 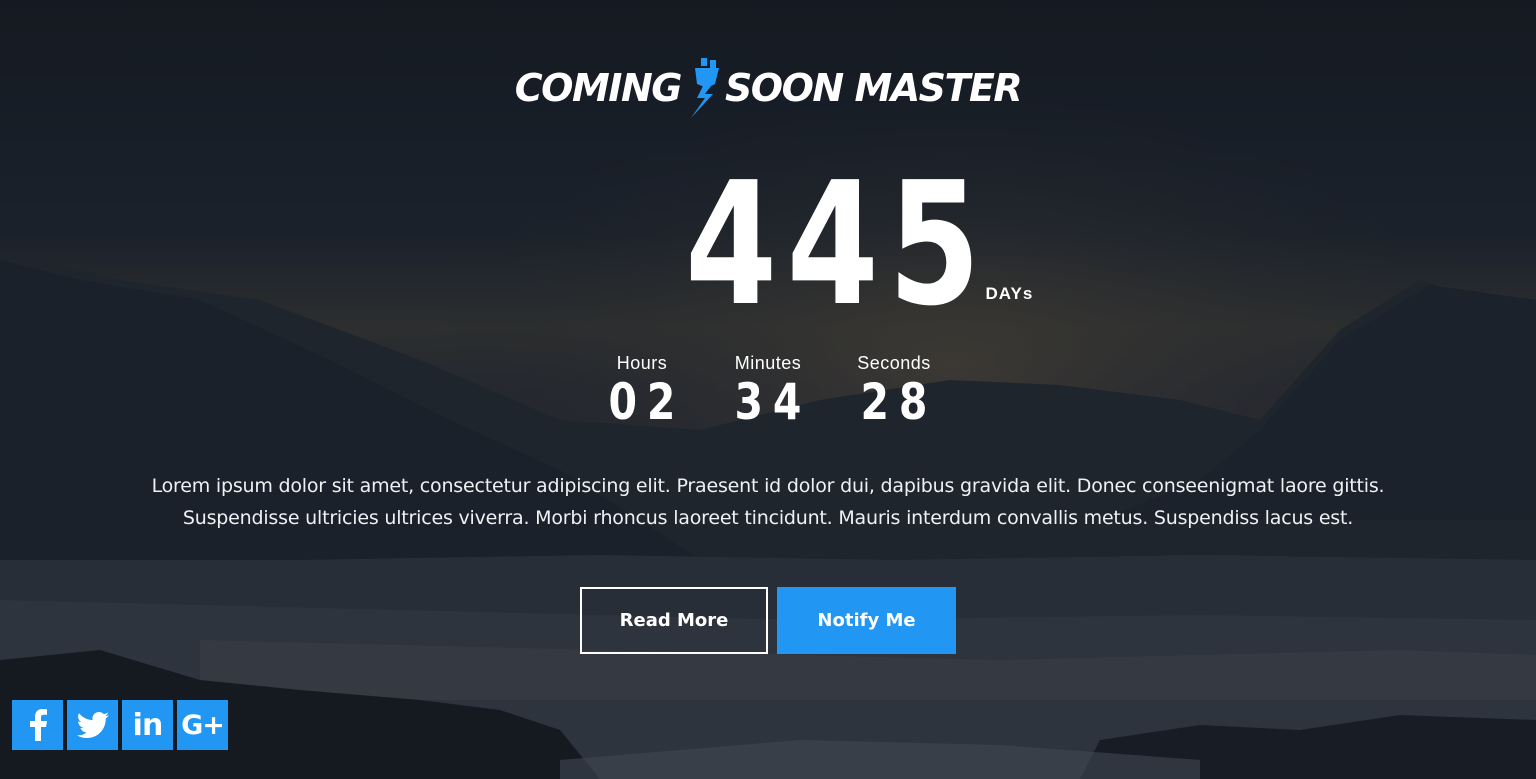 What do you see at coordinates (768, 363) in the screenshot?
I see `minutes-label: Minutes` at bounding box center [768, 363].